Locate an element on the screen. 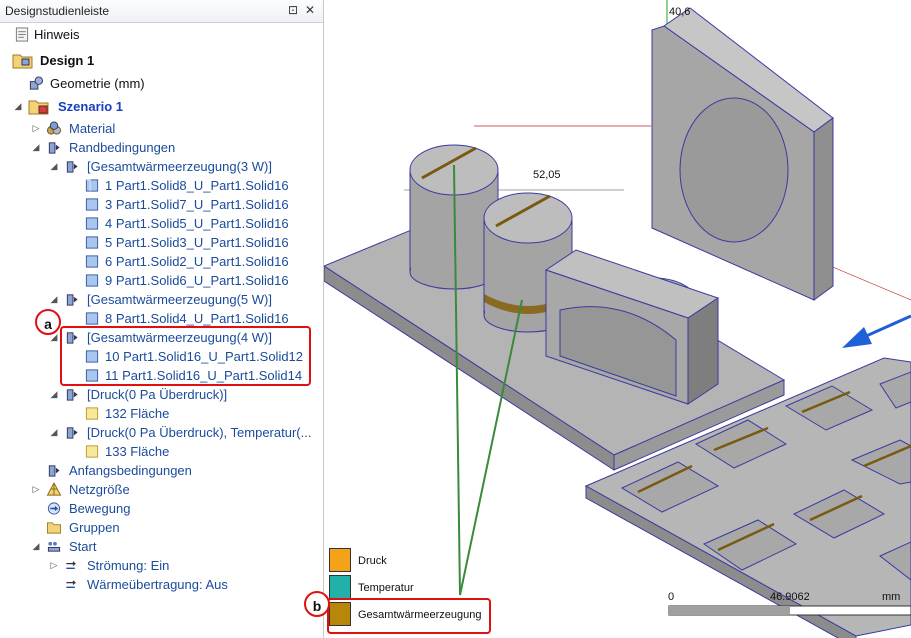 This screenshot has width=911, height=638. tree-item-label: 1 Part1.Solid8_U_Part1.Solid16 is located at coordinates (197, 185).